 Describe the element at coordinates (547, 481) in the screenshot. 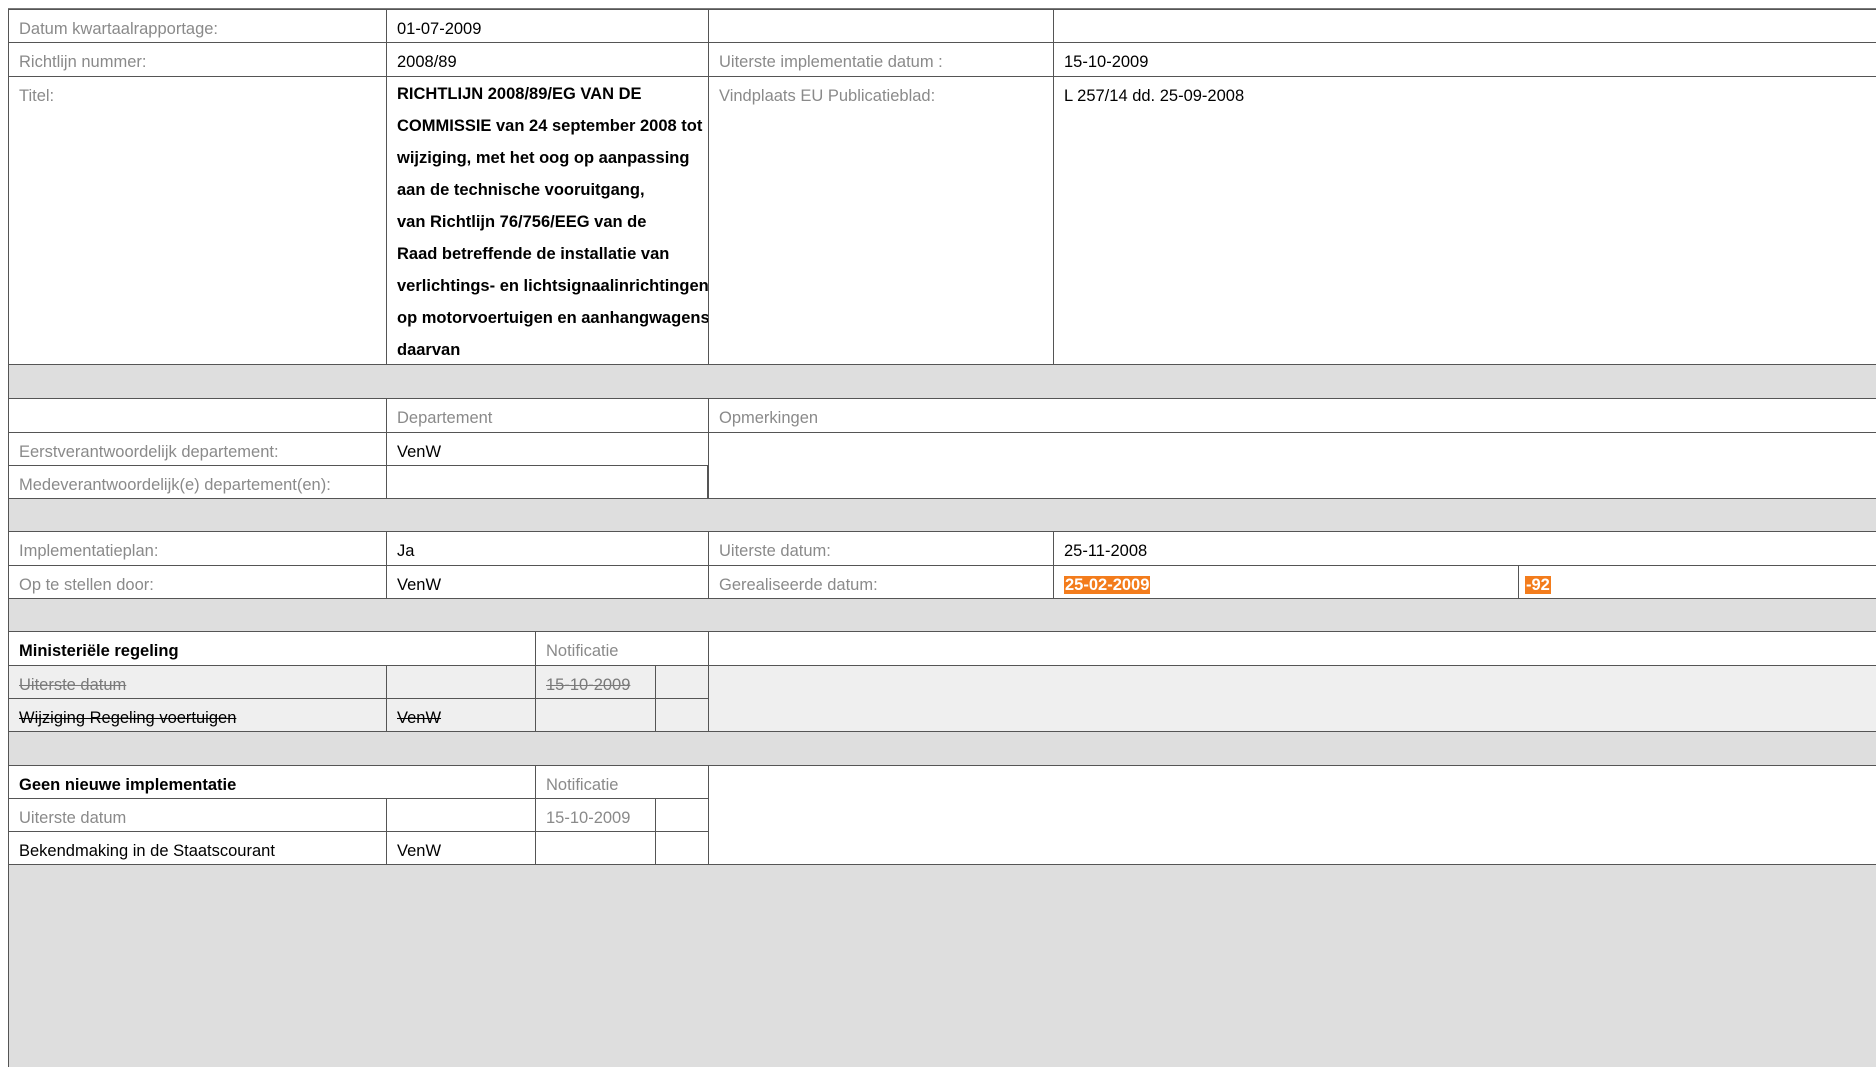

I see `medeverantw-value` at that location.